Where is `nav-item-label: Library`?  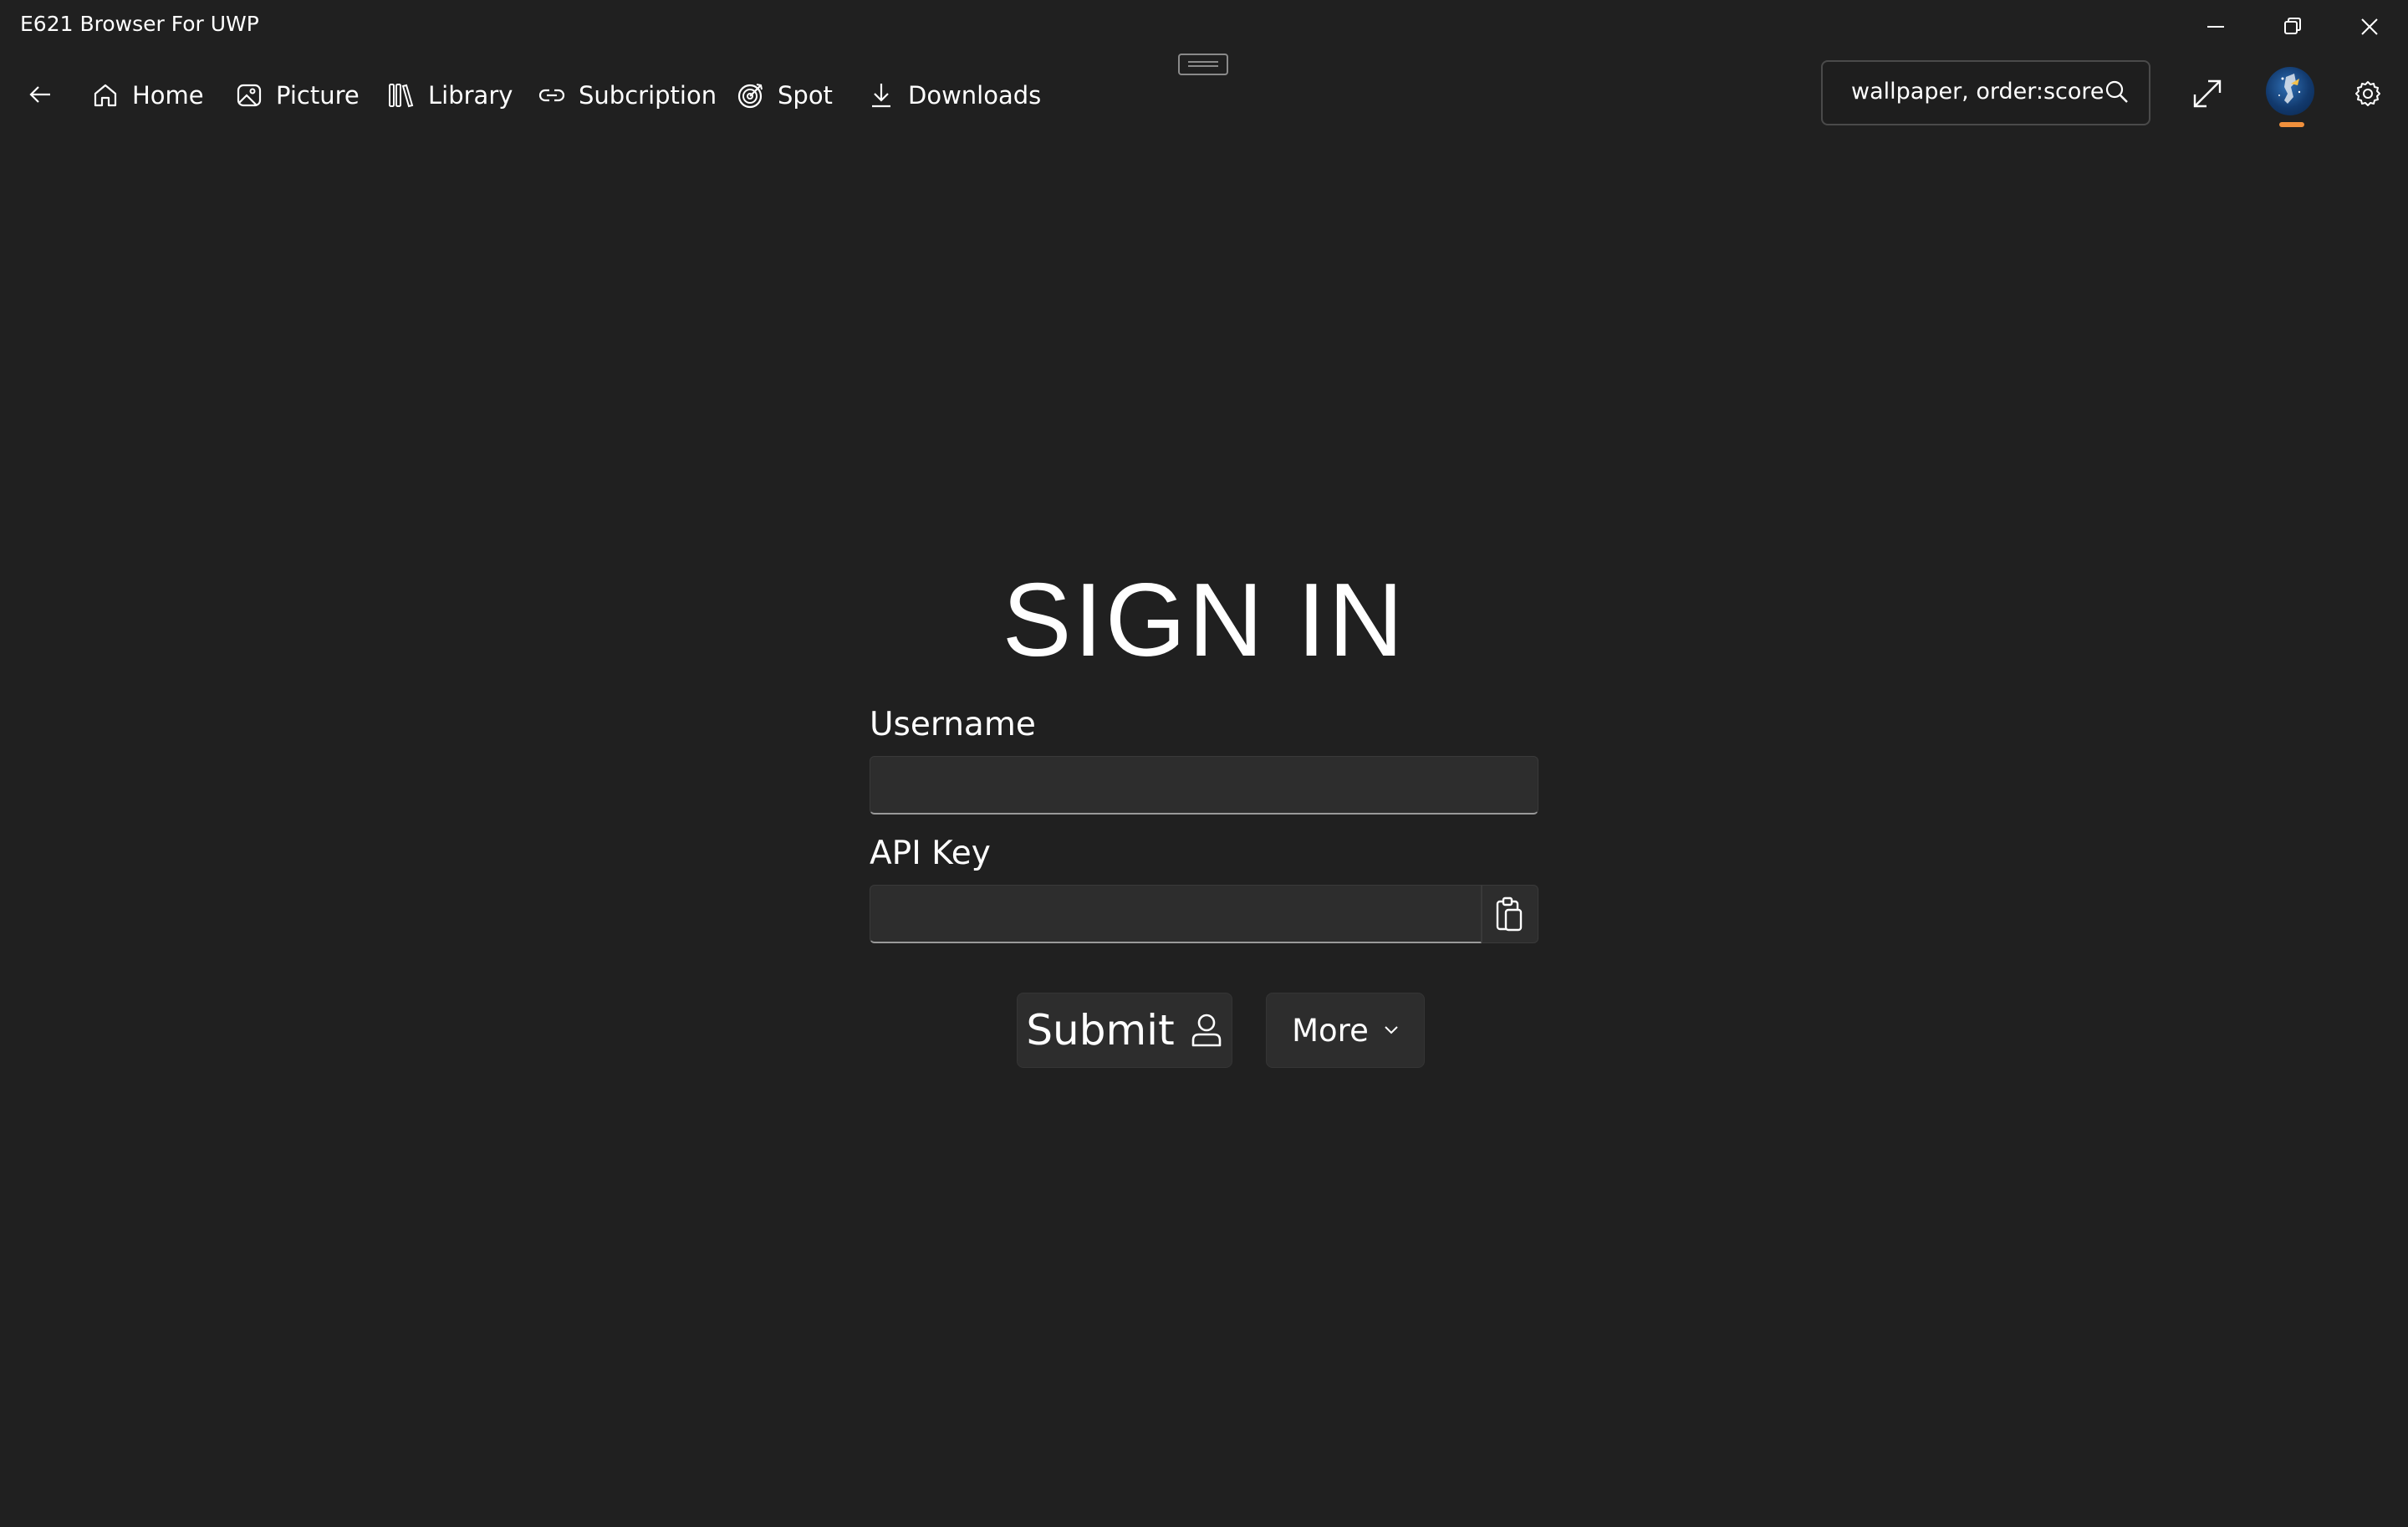
nav-item-label: Library is located at coordinates (471, 96).